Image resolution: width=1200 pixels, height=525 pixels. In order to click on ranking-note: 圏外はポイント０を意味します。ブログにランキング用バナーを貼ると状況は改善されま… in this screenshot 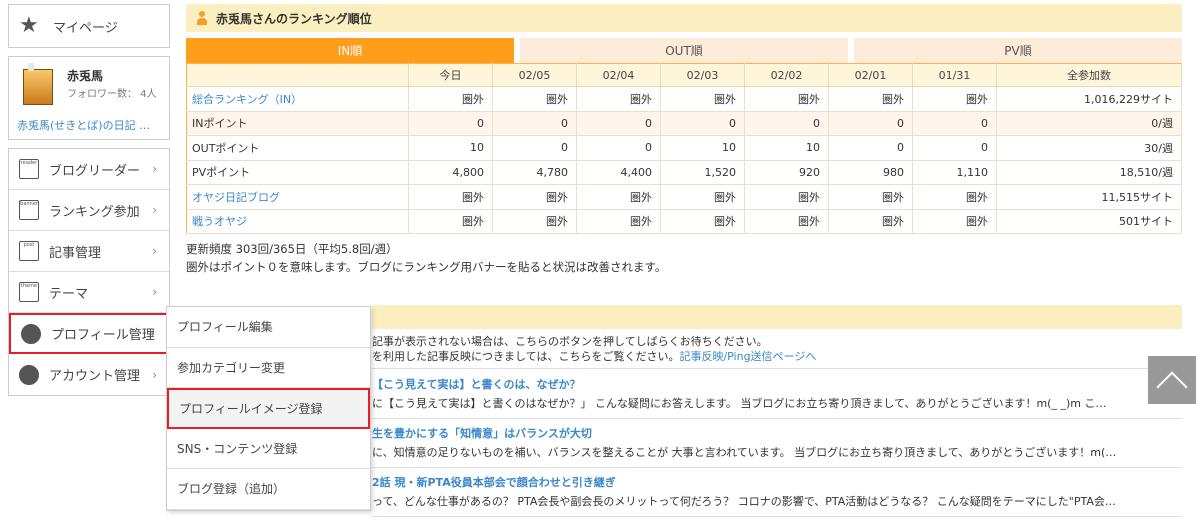, I will do `click(426, 267)`.